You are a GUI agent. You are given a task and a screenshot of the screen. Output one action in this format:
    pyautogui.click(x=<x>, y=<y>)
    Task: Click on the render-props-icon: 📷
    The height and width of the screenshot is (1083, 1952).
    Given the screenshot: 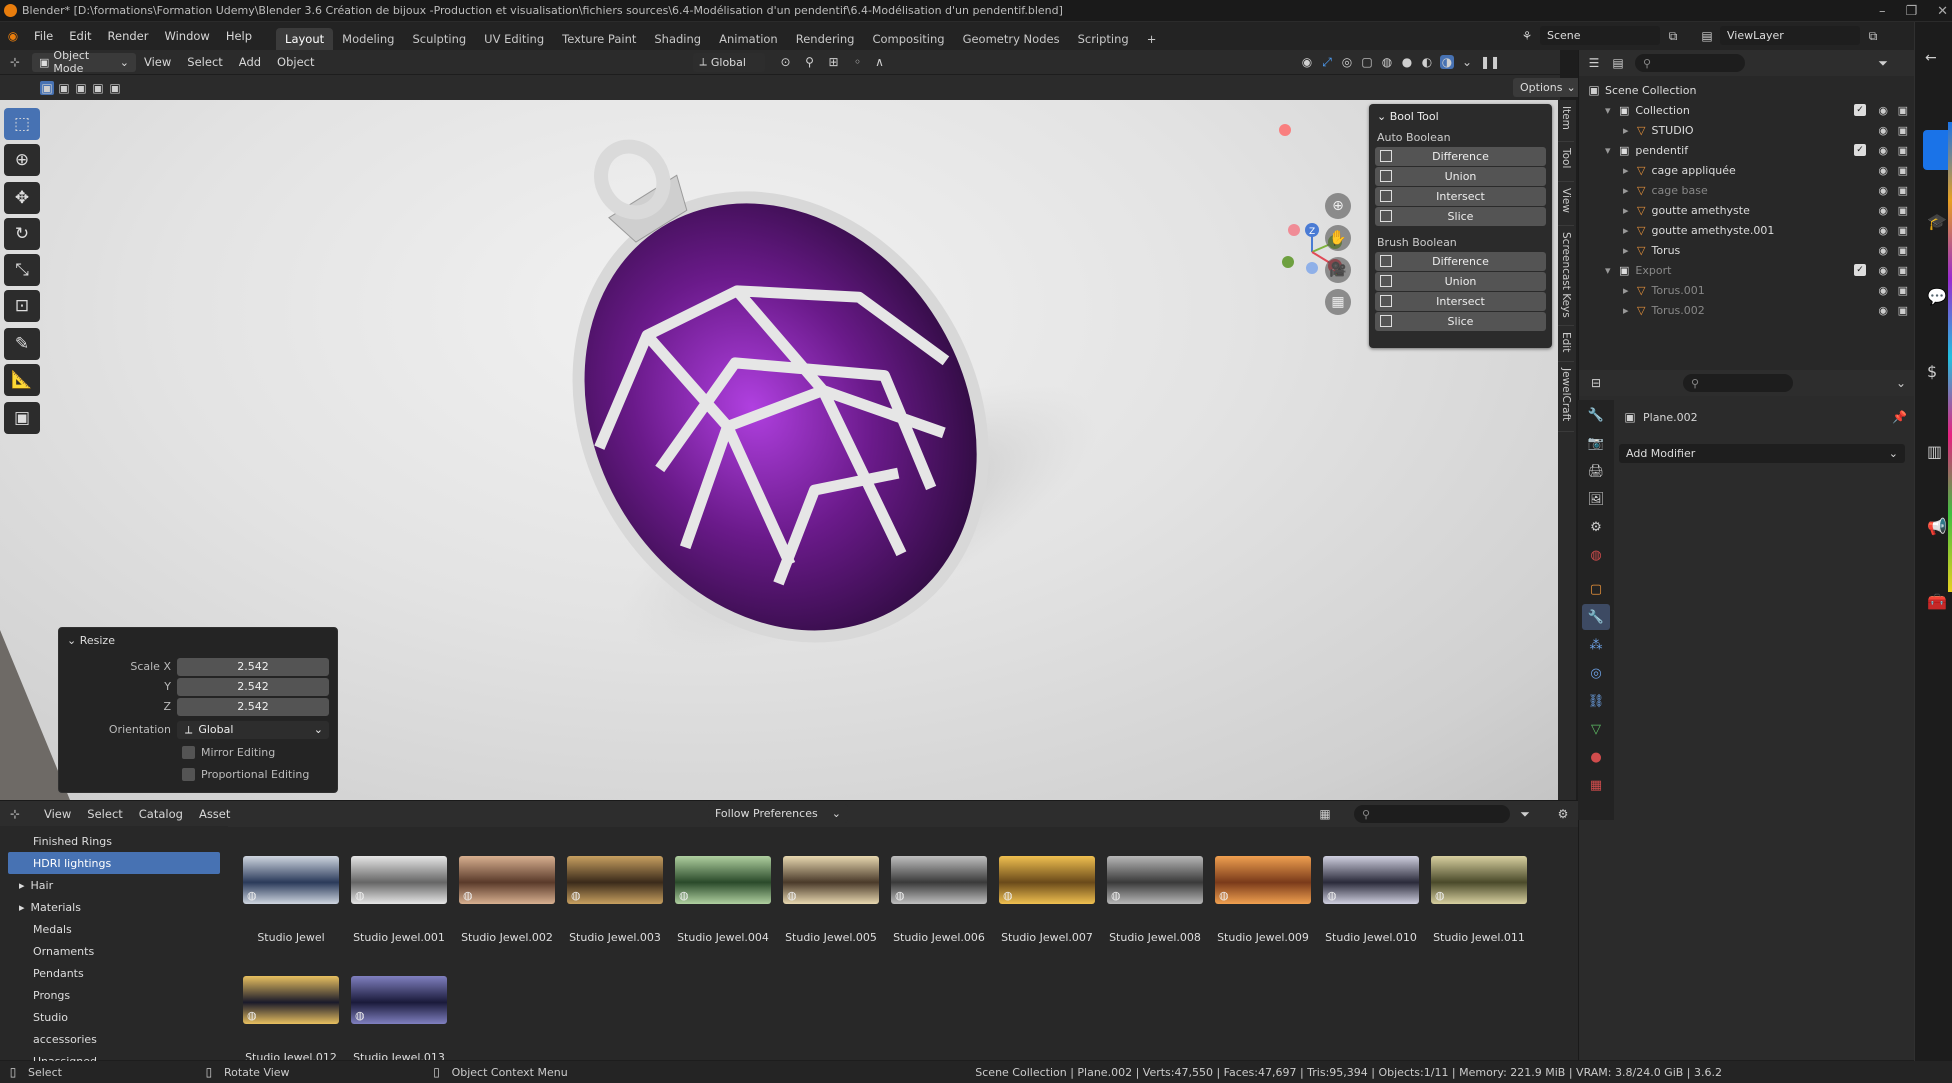 What is the action you would take?
    pyautogui.click(x=1596, y=443)
    